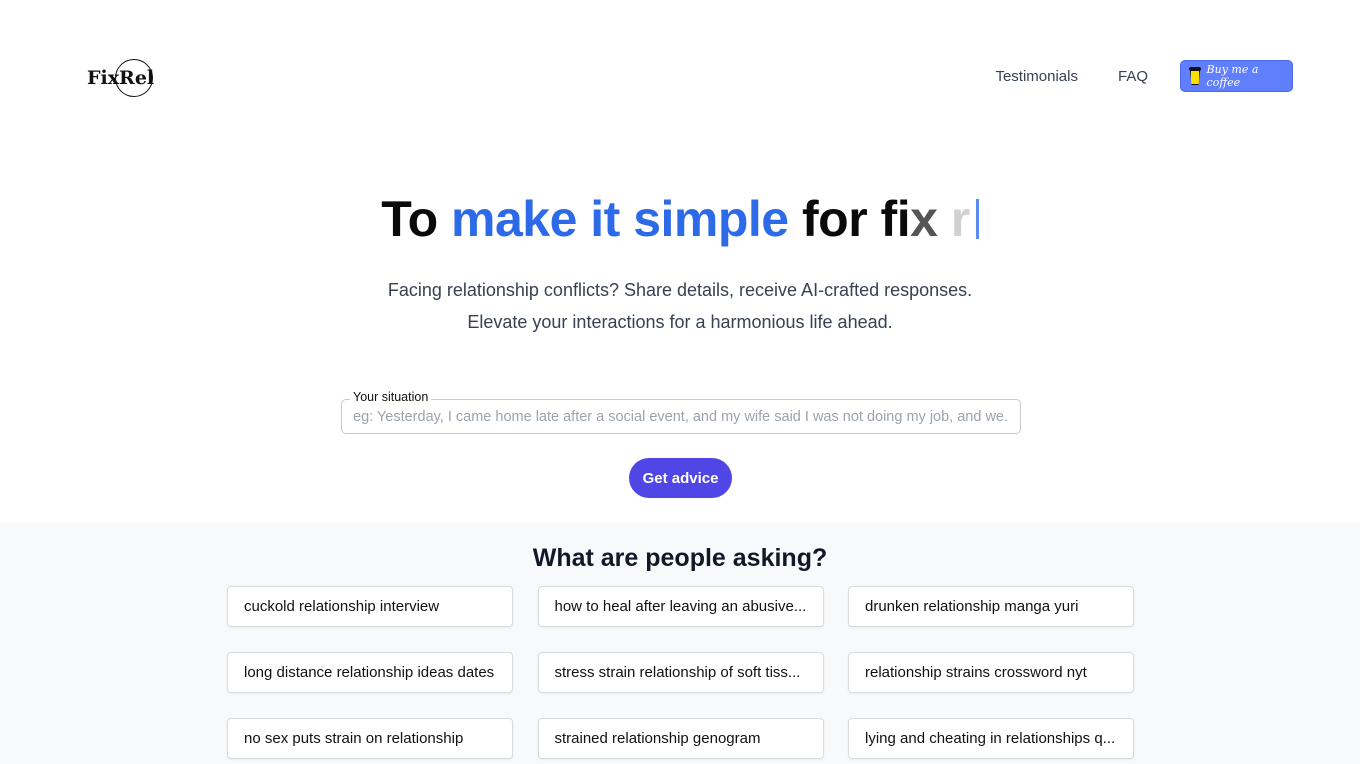 The width and height of the screenshot is (1360, 764). I want to click on coffee-label: Buy me a coffee, so click(1232, 76).